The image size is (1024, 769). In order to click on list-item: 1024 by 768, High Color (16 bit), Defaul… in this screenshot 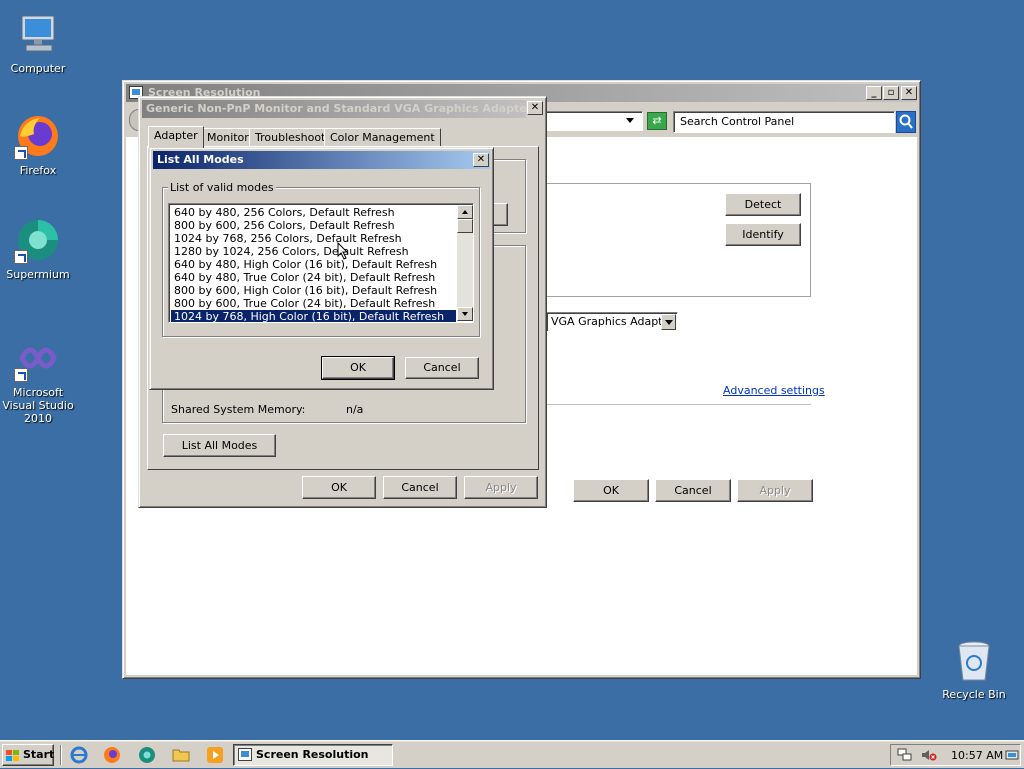, I will do `click(313, 316)`.